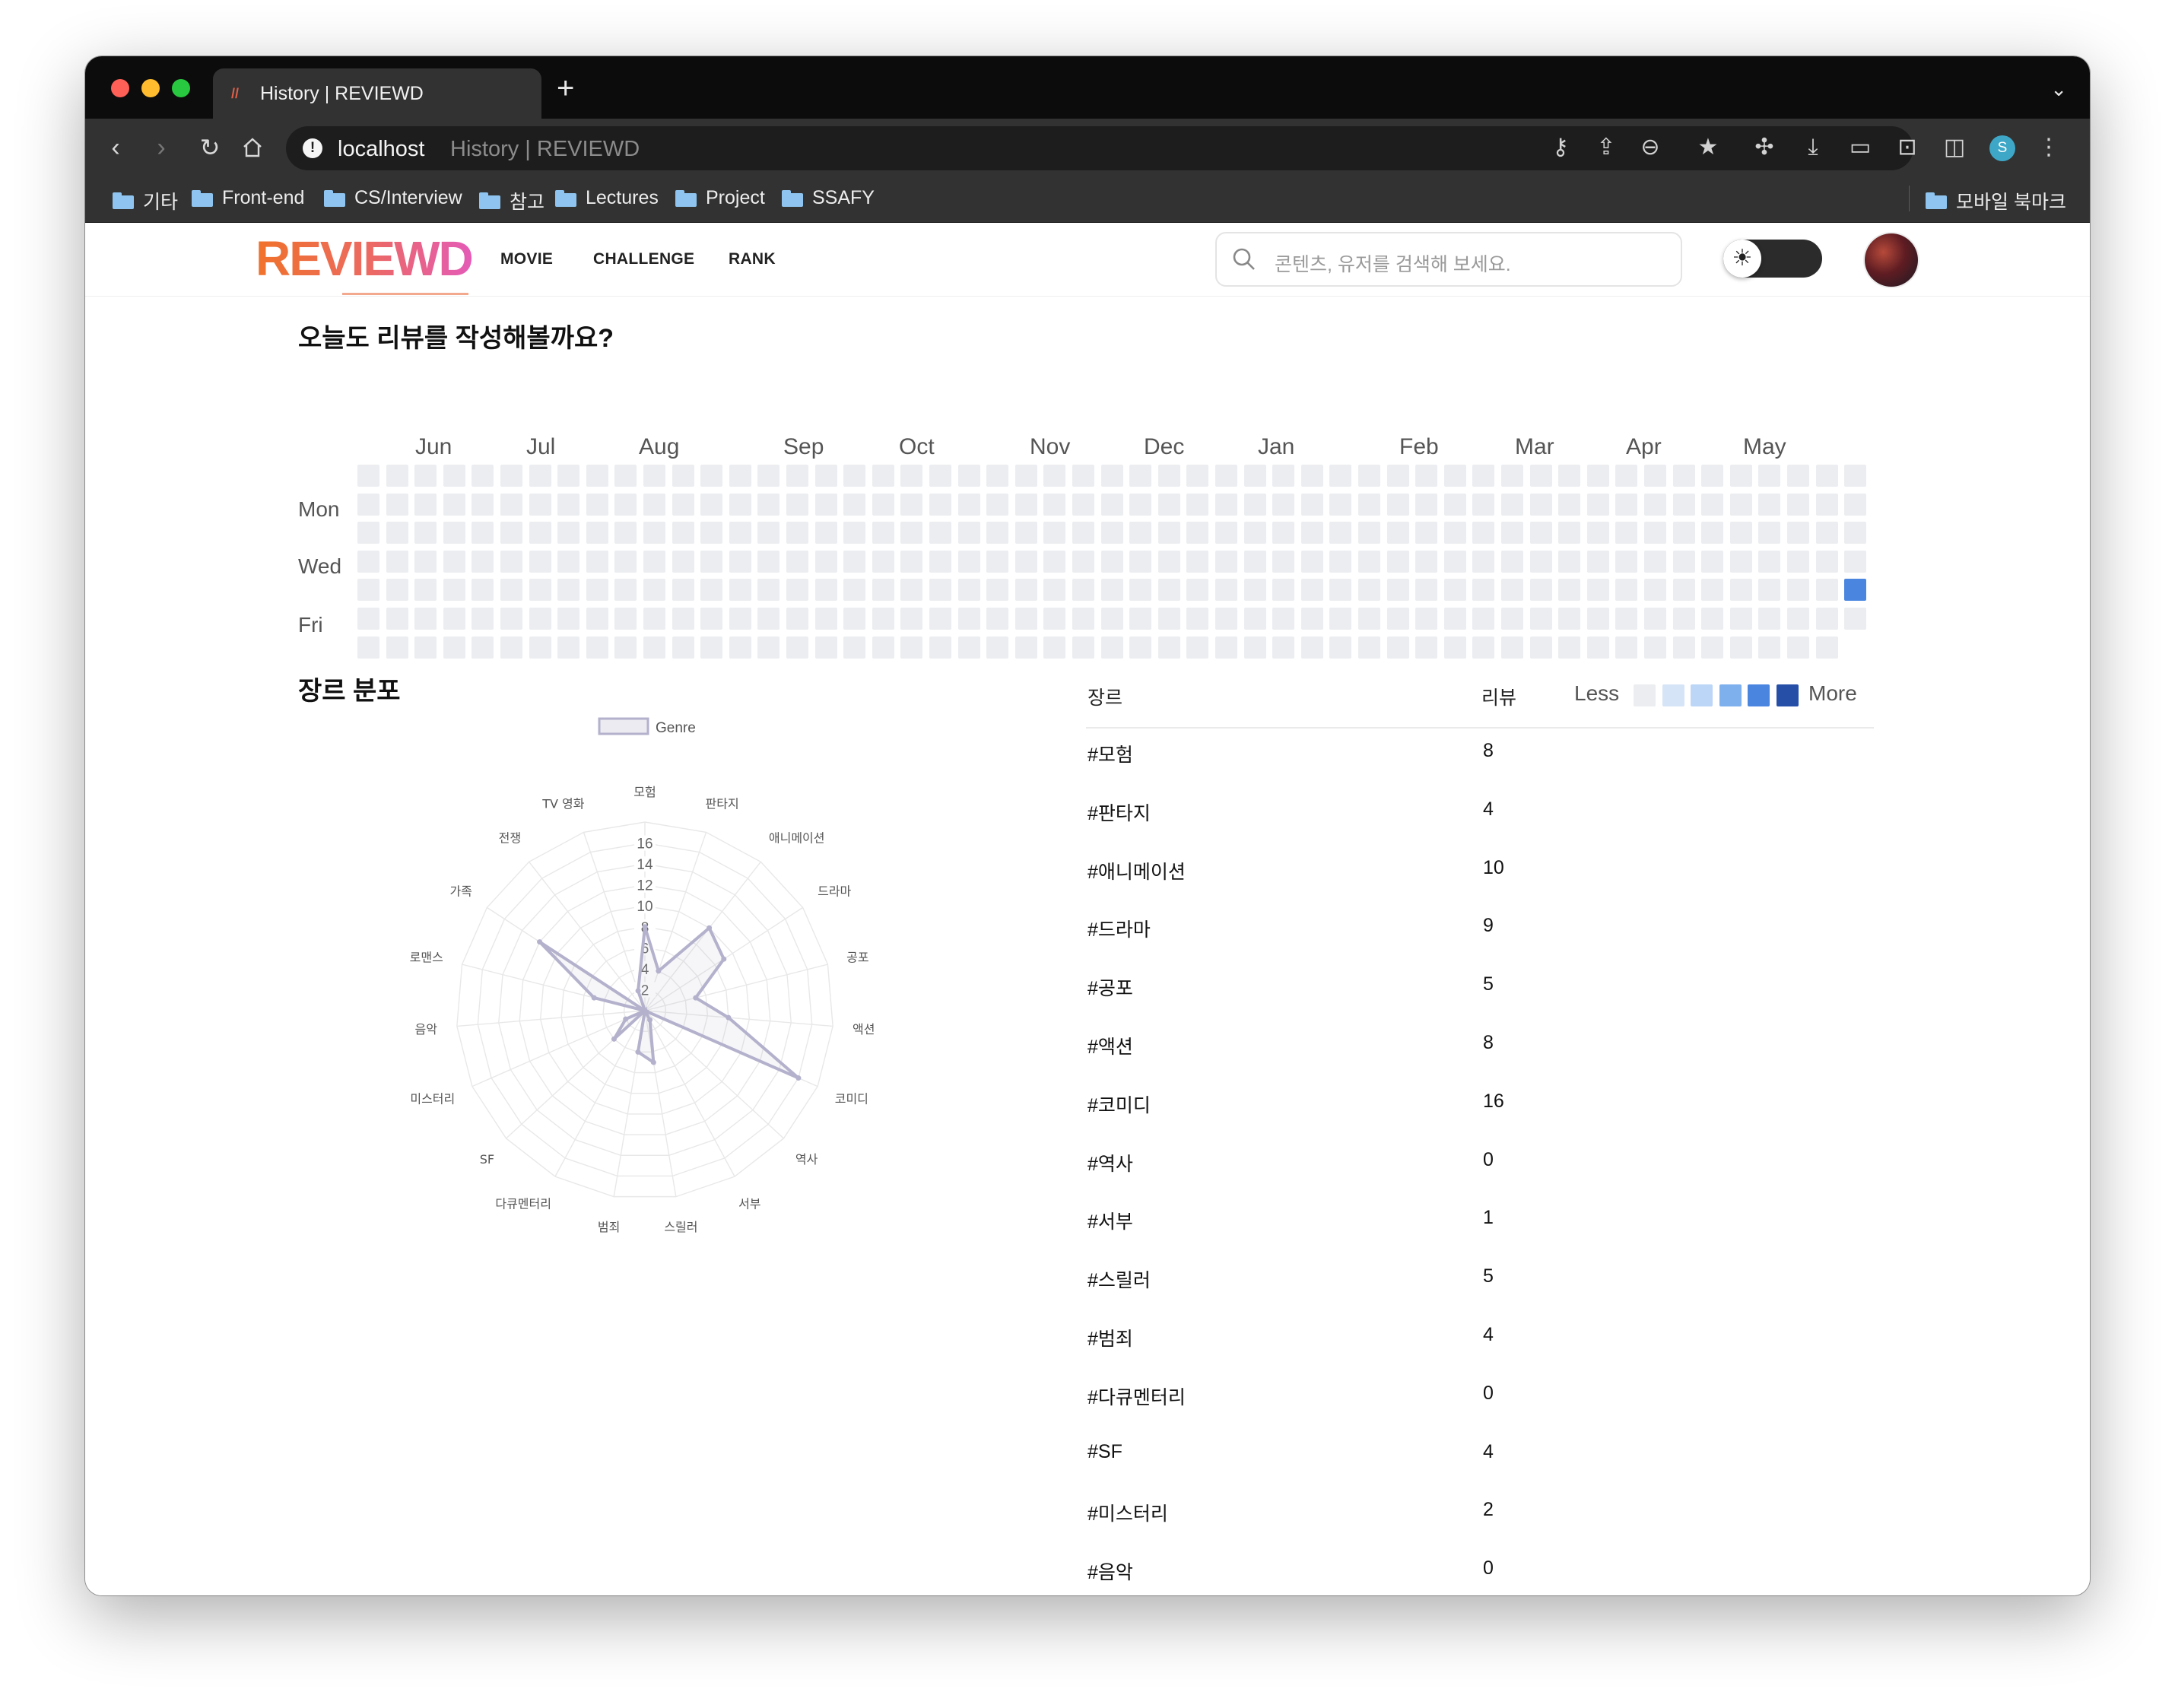 The width and height of the screenshot is (2175, 1708). Describe the element at coordinates (828, 198) in the screenshot. I see `bookmark-folder-ssafy: SSAFY` at that location.